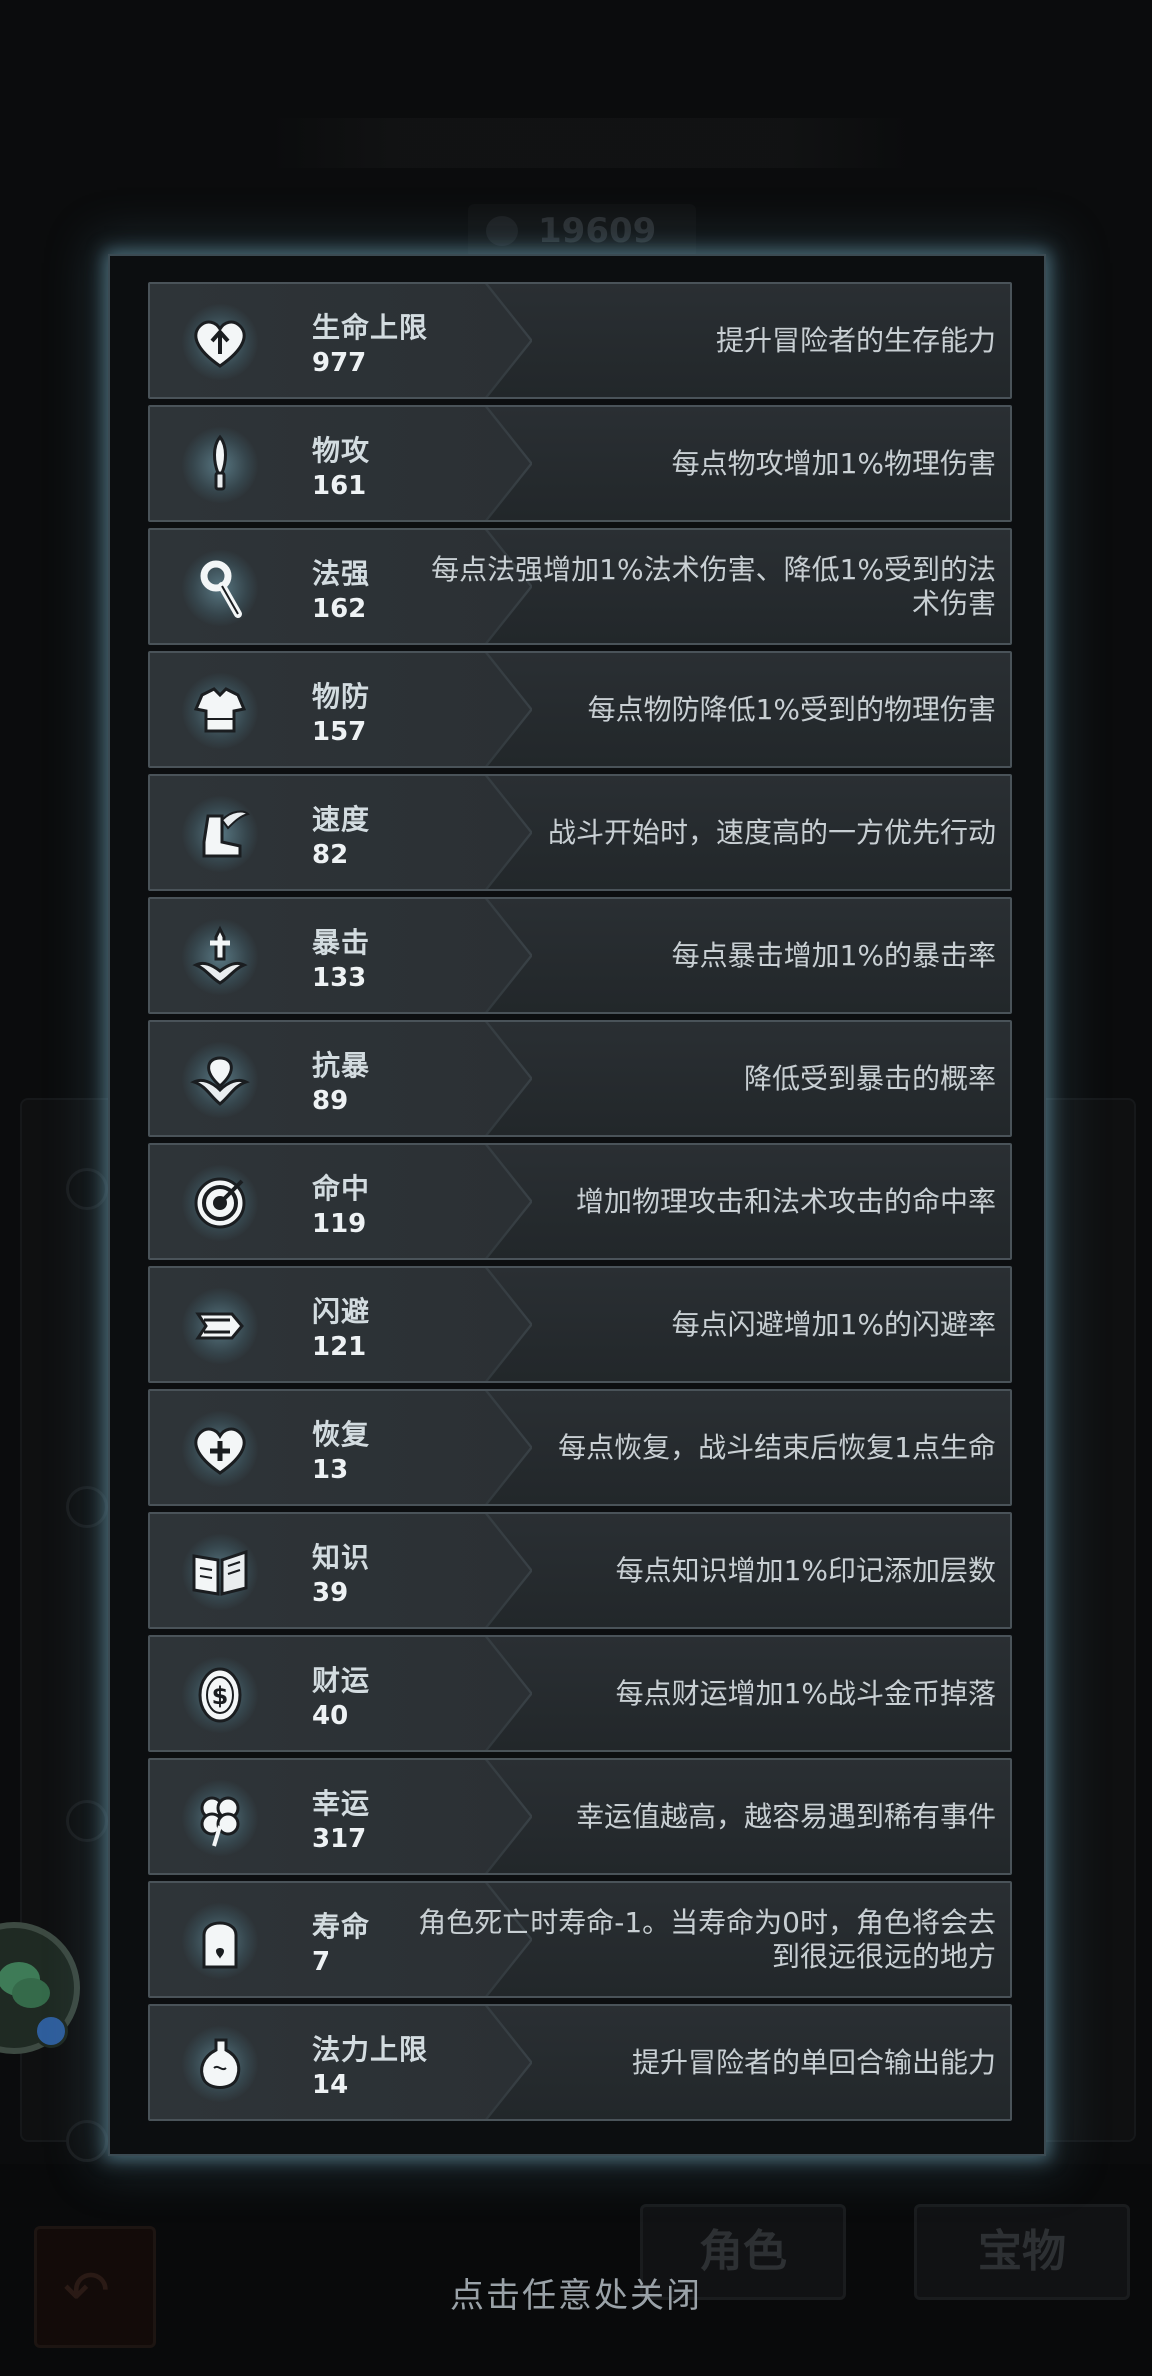  What do you see at coordinates (330, 1470) in the screenshot?
I see `stat-value: 13` at bounding box center [330, 1470].